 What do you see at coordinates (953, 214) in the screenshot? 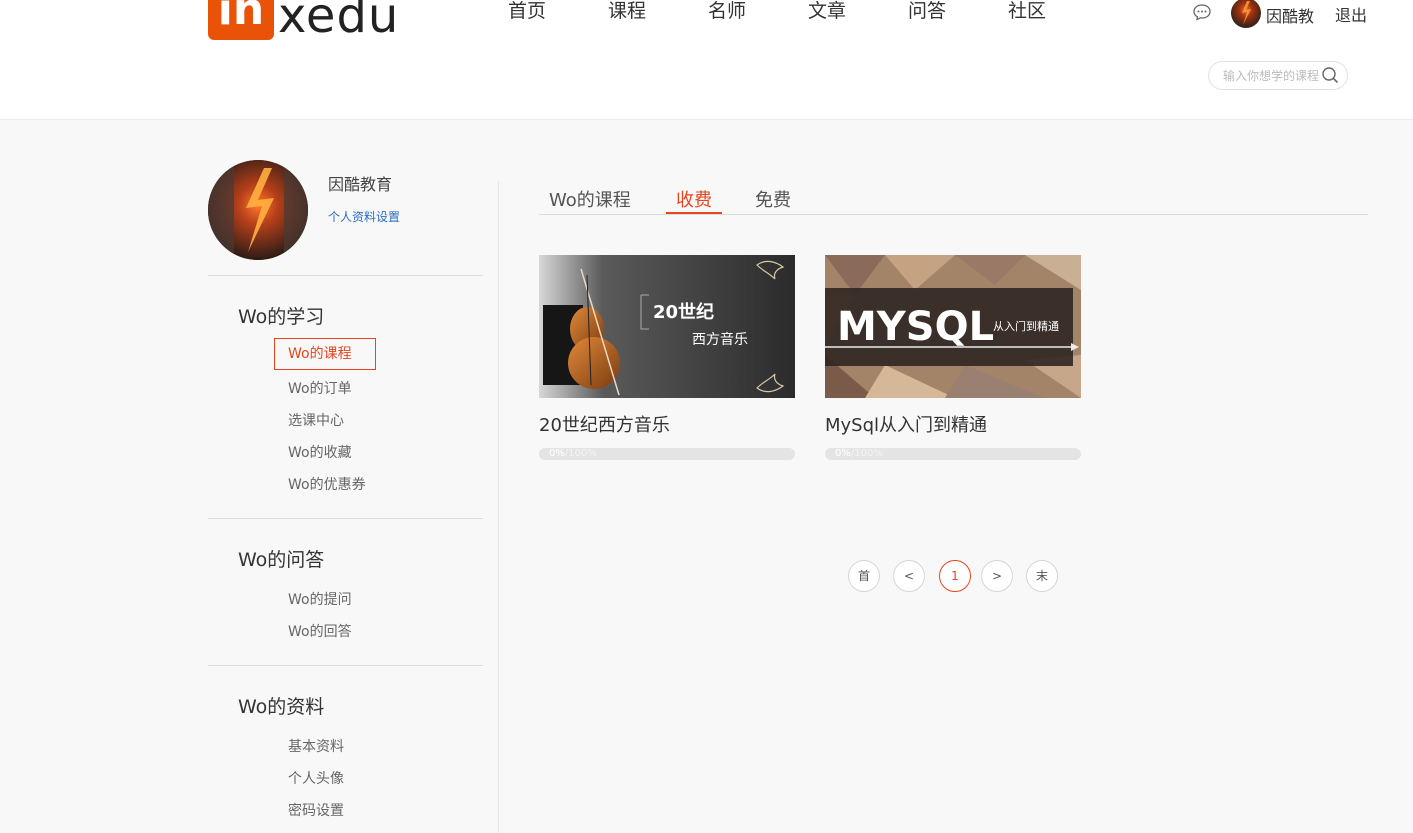
I see `tab-rule` at bounding box center [953, 214].